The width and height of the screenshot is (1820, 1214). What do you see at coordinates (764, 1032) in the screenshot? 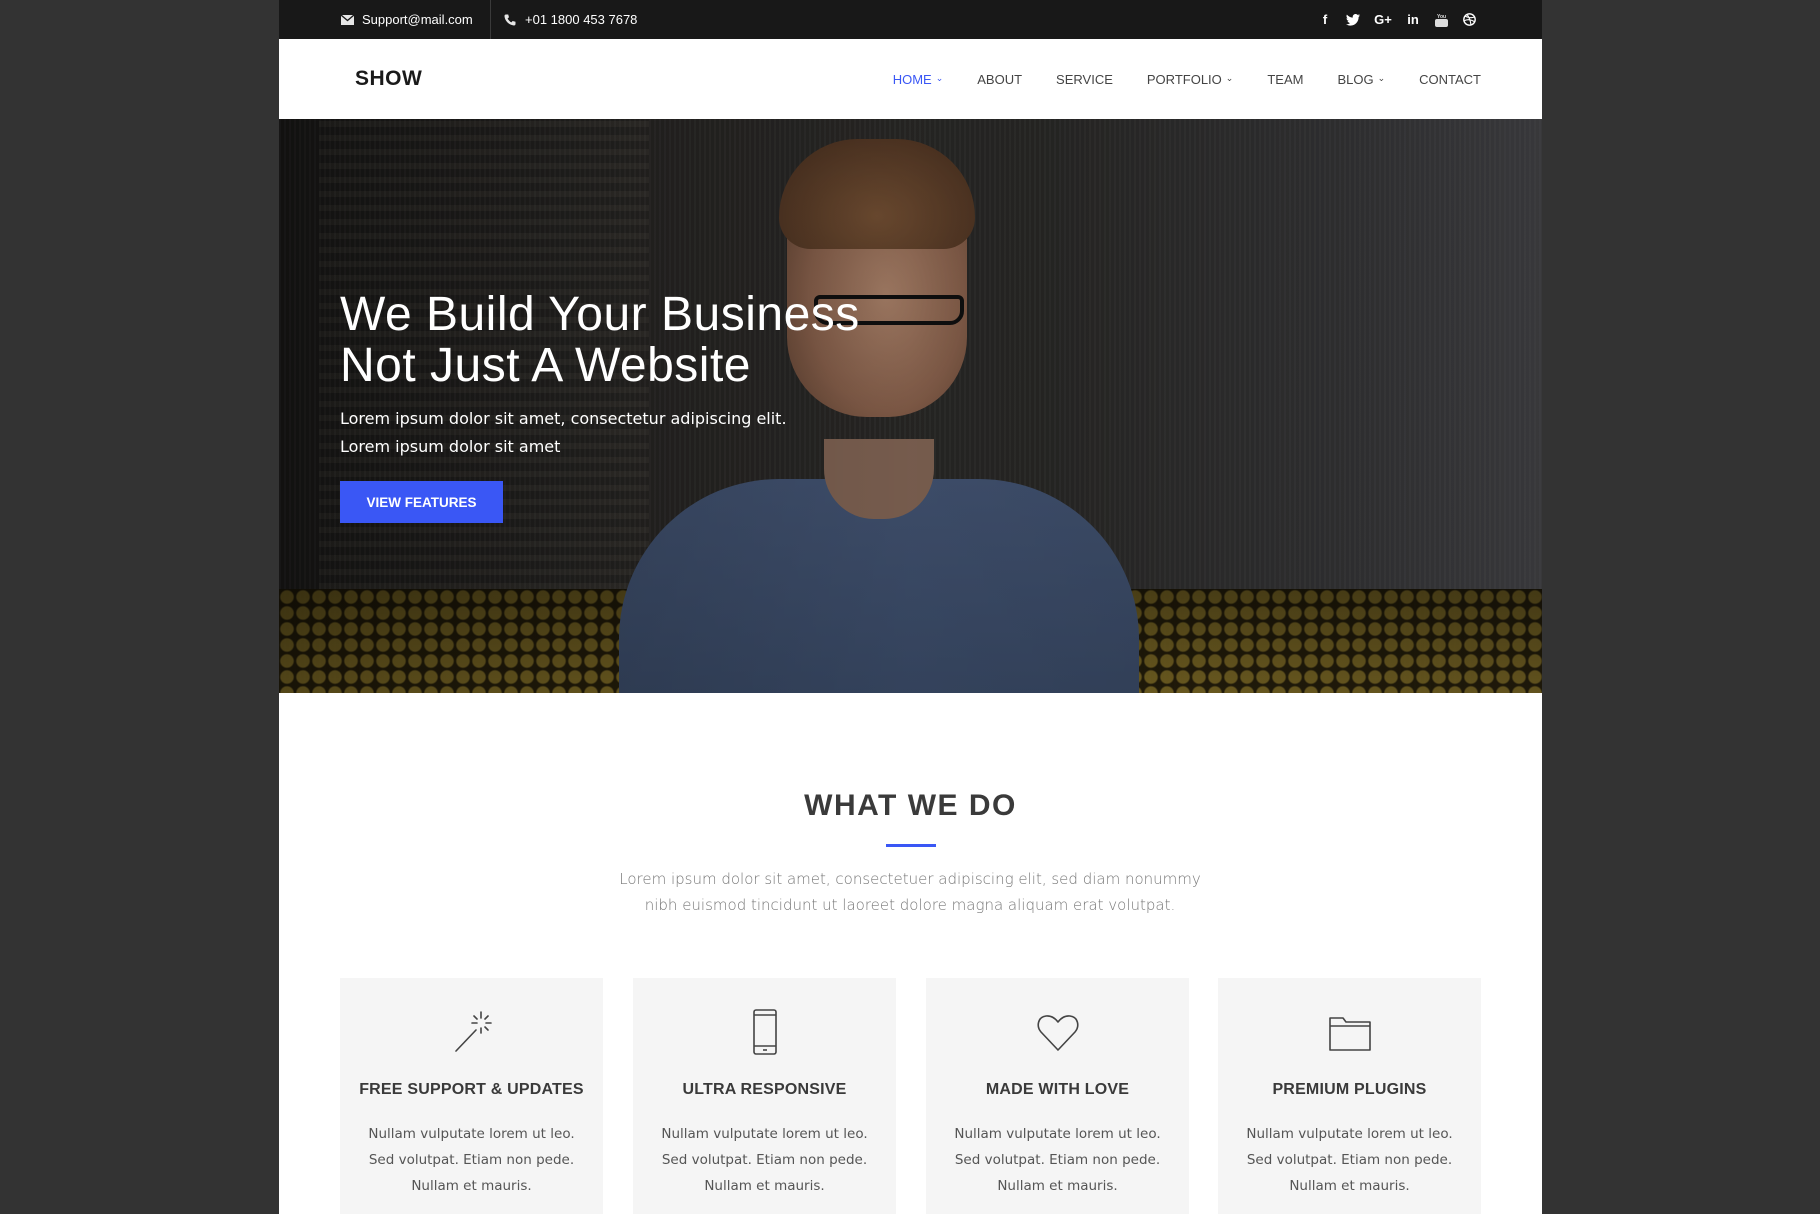
I see `mobile-phone-icon` at bounding box center [764, 1032].